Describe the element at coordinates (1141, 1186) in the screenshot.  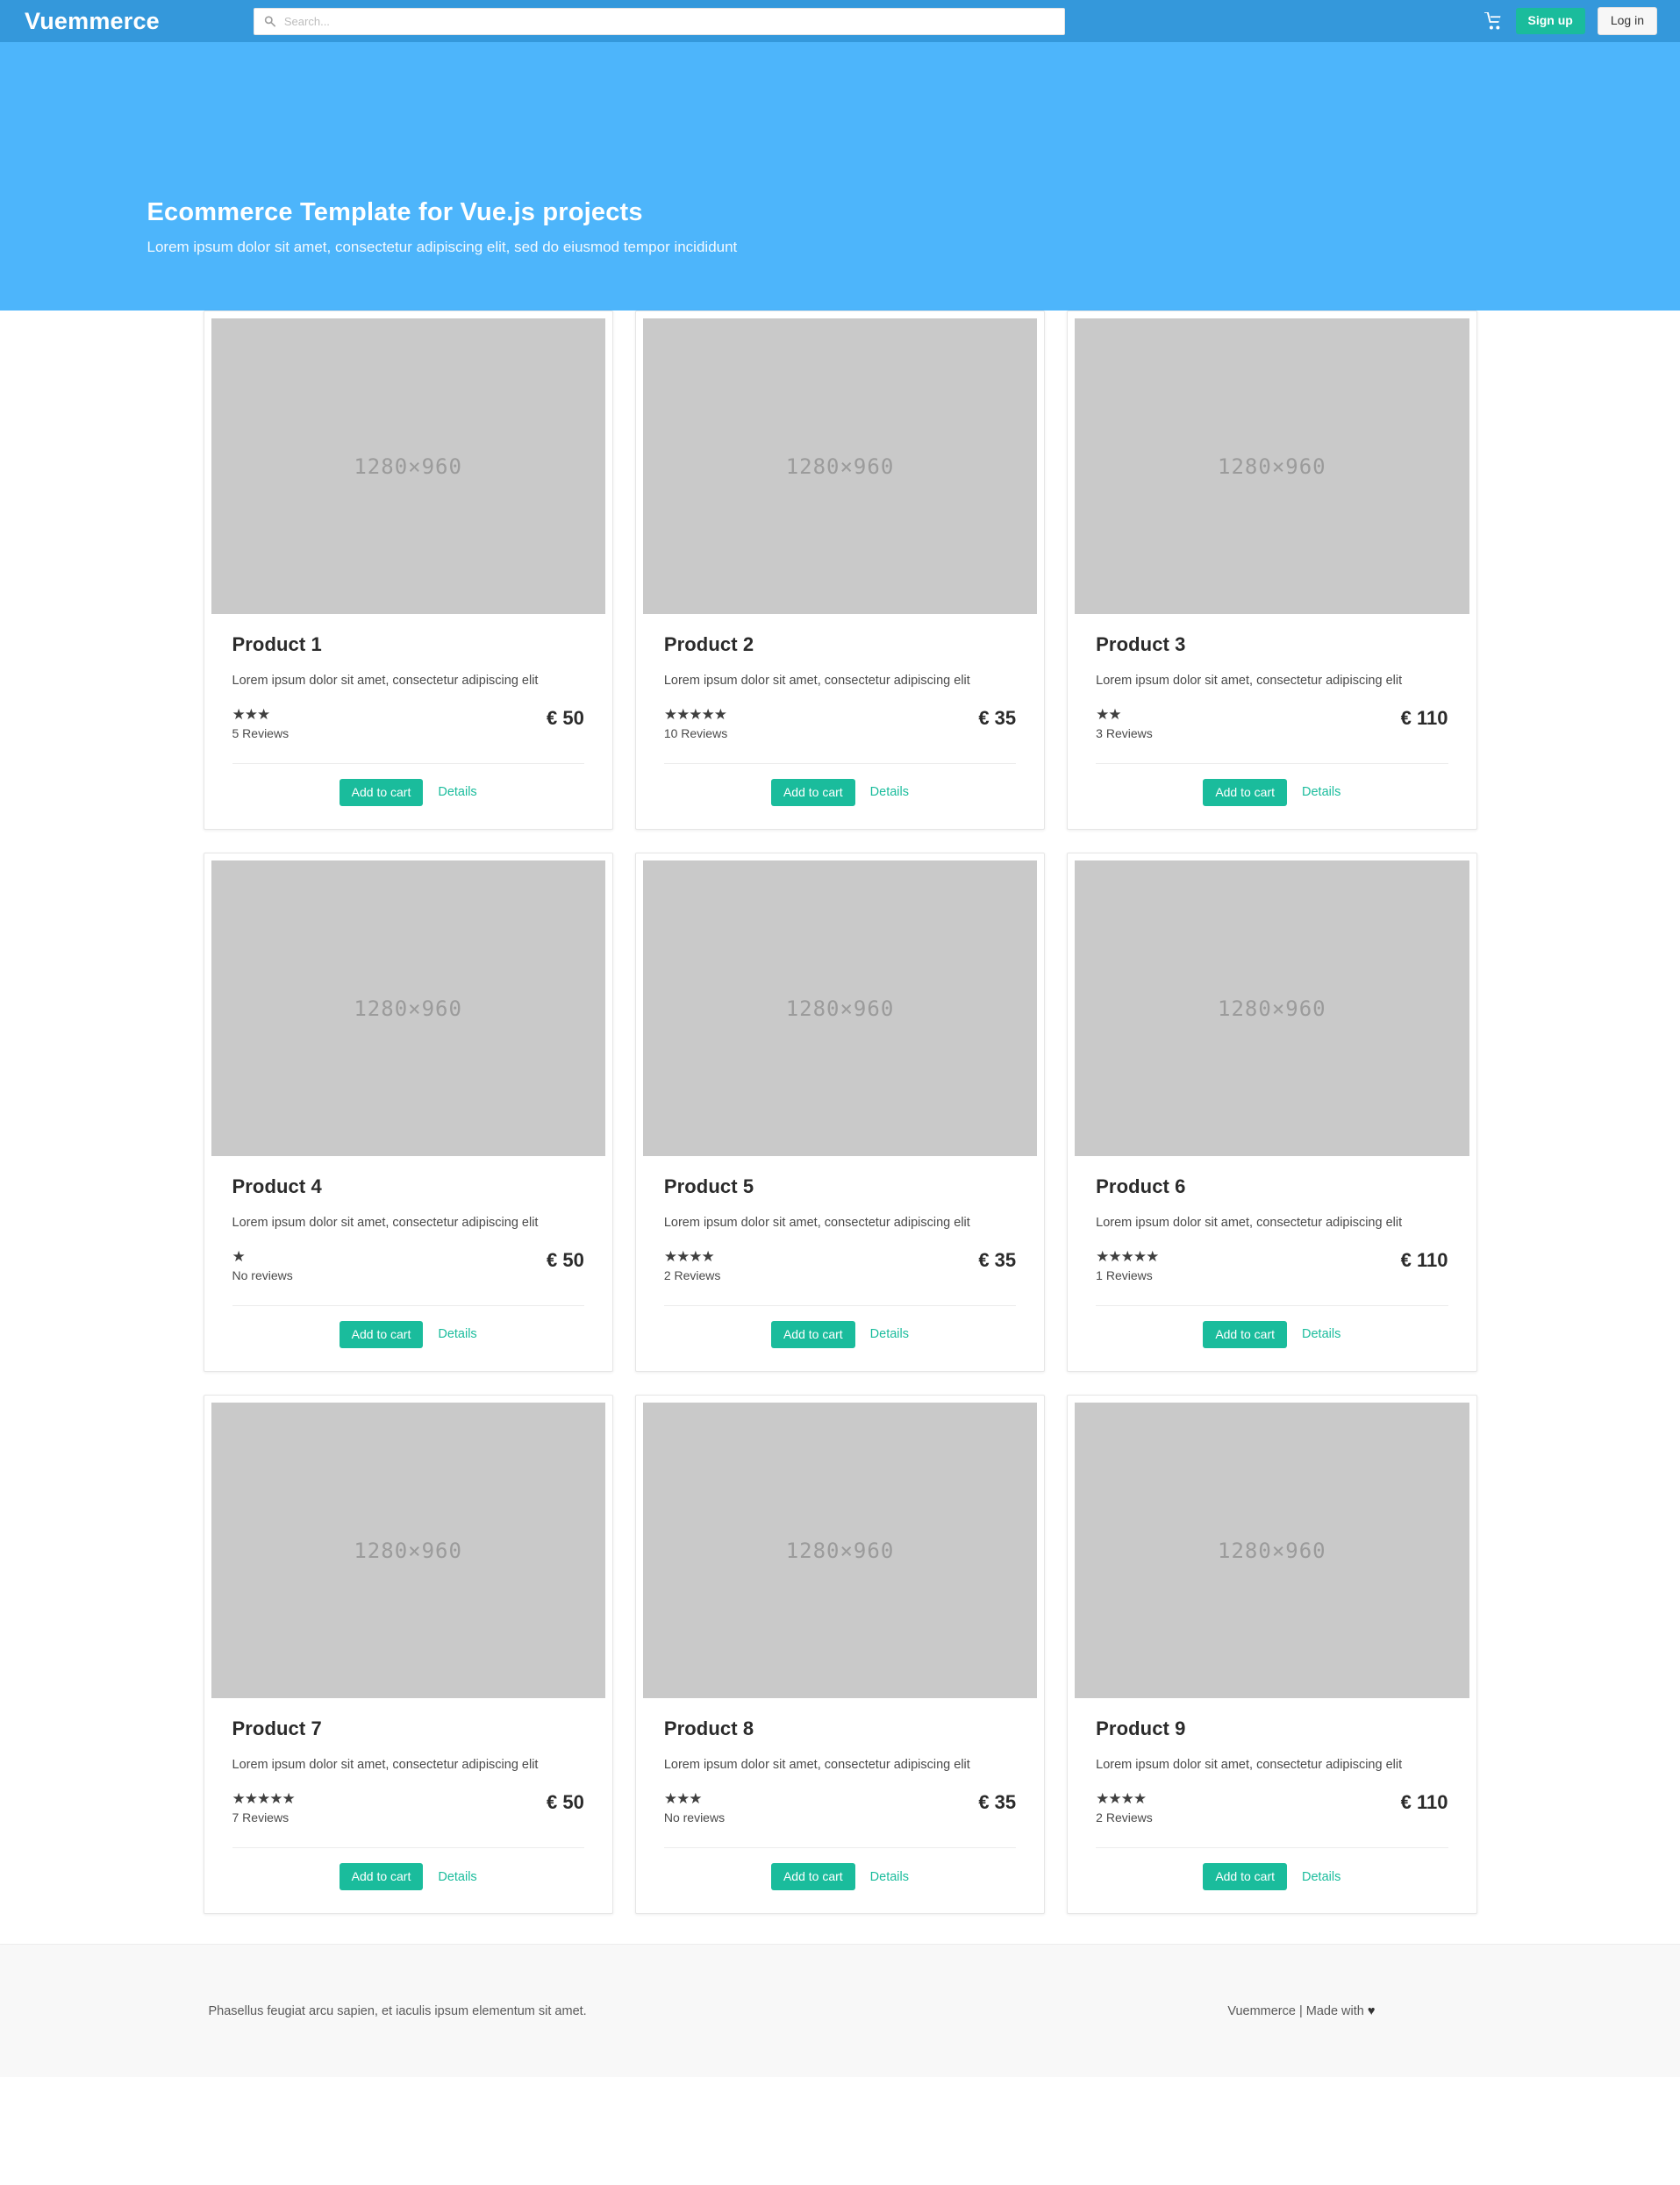
I see `product-title: Product 6` at that location.